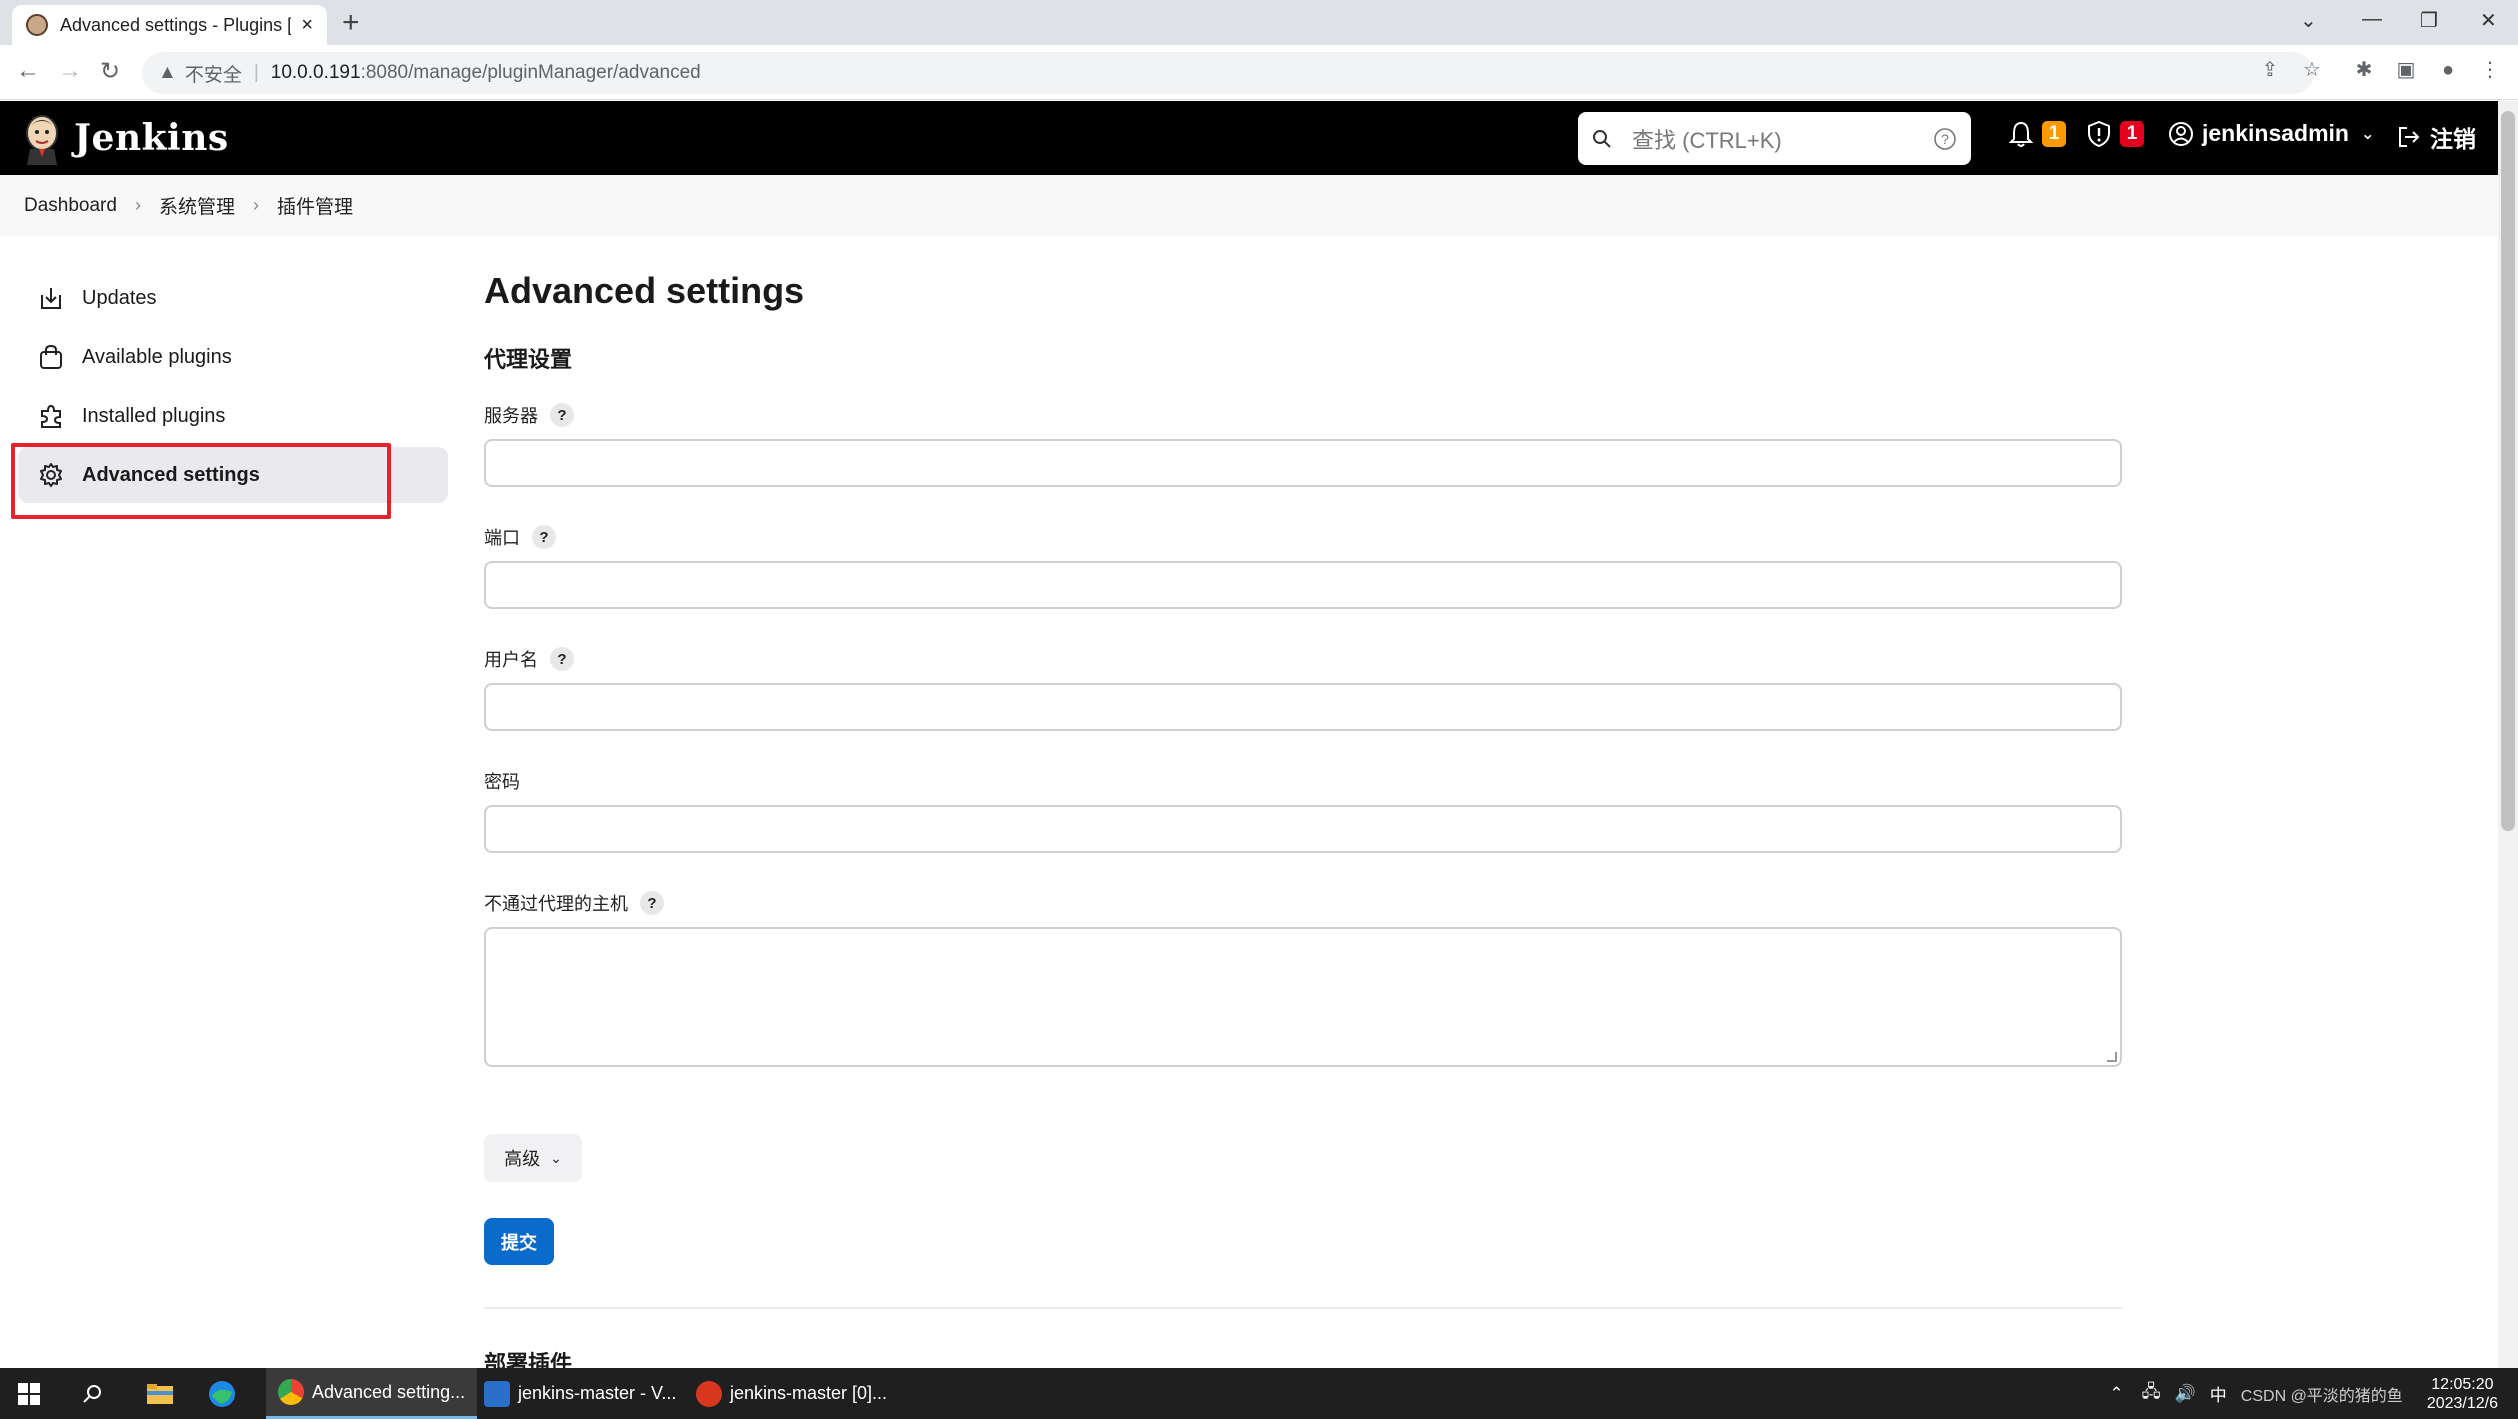  Describe the element at coordinates (151, 138) in the screenshot. I see `jenkins-logo-text: Jenkins` at that location.